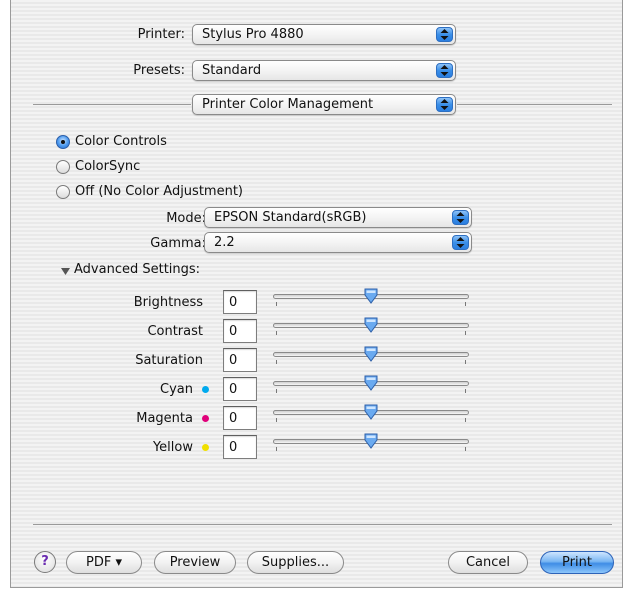 This screenshot has width=625, height=590. What do you see at coordinates (290, 217) in the screenshot?
I see `mode-value: EPSON Standard(sRGB)` at bounding box center [290, 217].